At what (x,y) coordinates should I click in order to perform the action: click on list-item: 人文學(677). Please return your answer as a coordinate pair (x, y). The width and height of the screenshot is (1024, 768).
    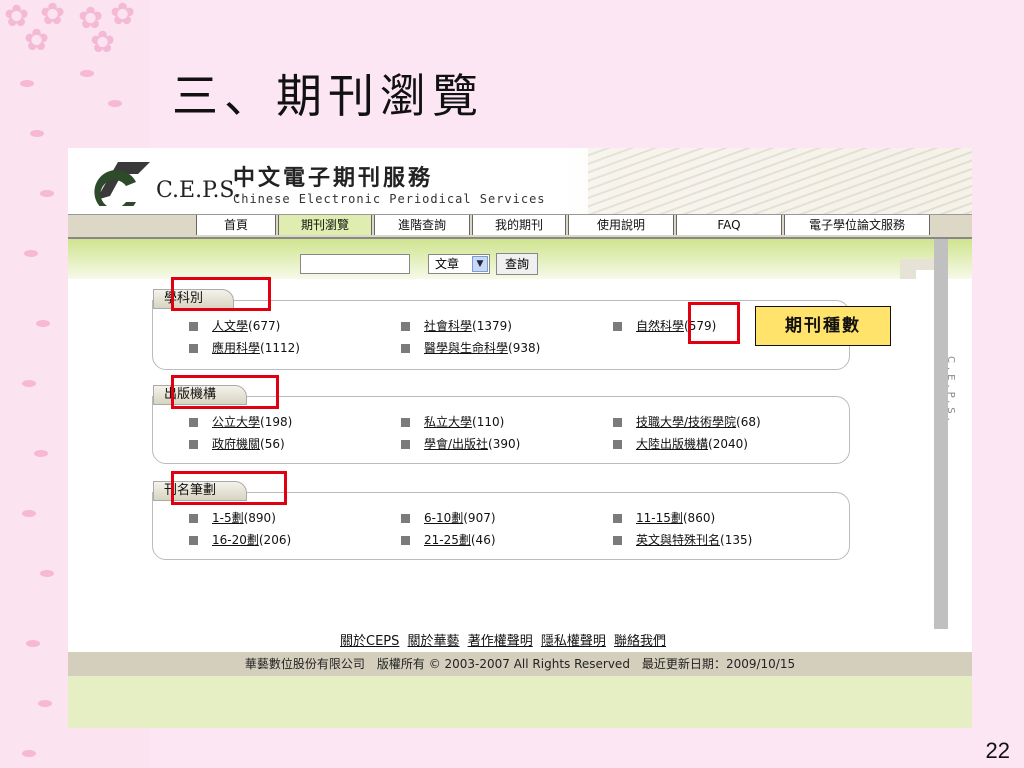
    Looking at the image, I should click on (234, 325).